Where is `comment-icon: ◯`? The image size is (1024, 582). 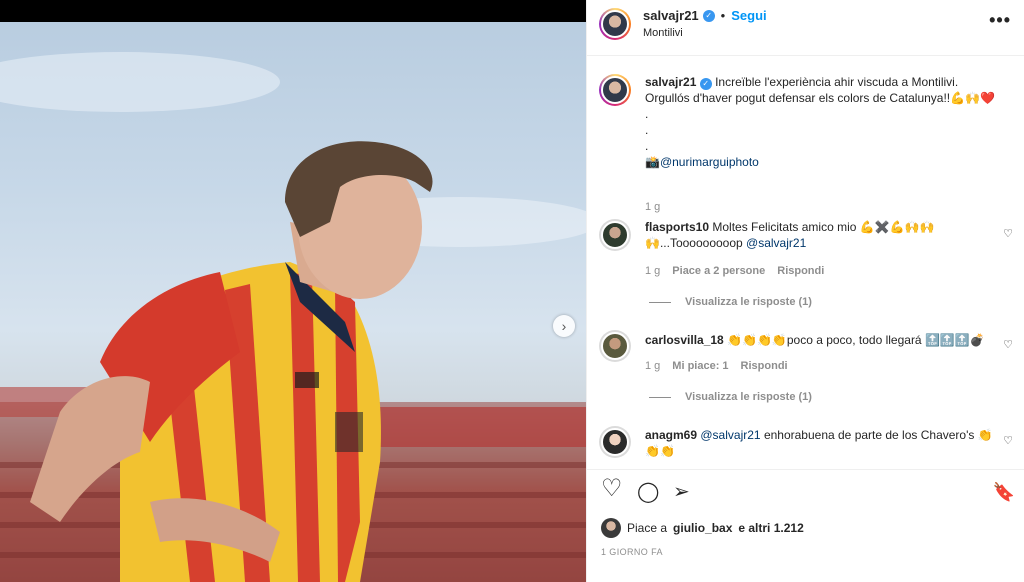
comment-icon: ◯ is located at coordinates (648, 492).